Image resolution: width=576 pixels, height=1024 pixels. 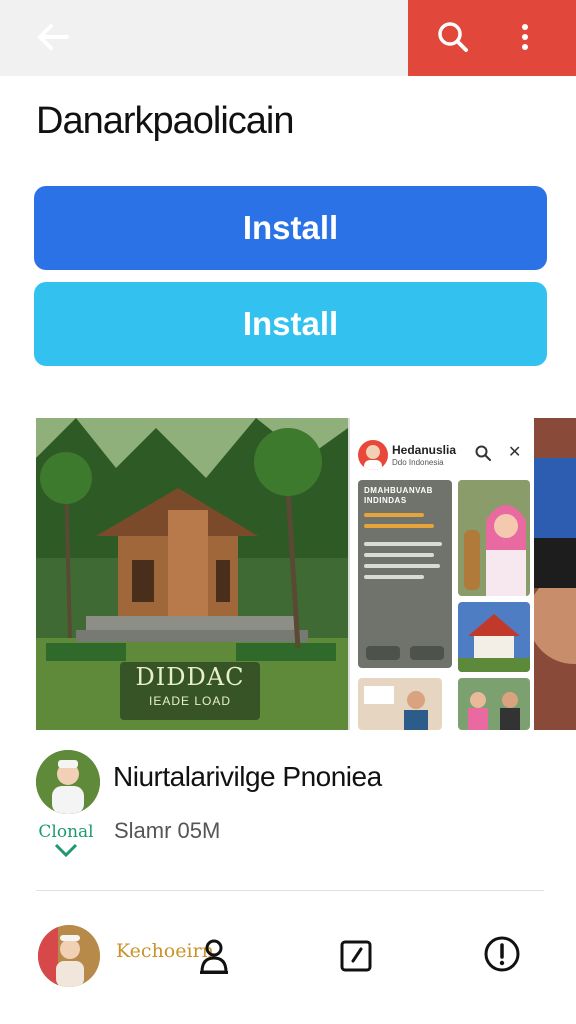 I want to click on developer-name: Niurtalarivilge Pnoniea, so click(x=247, y=777).